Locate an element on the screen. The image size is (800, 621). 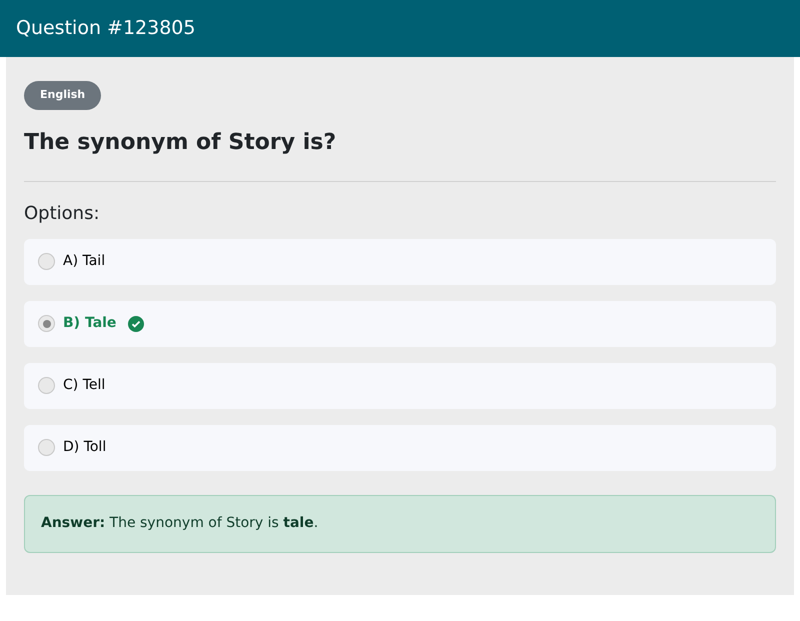
option-text: B) Tale is located at coordinates (89, 323).